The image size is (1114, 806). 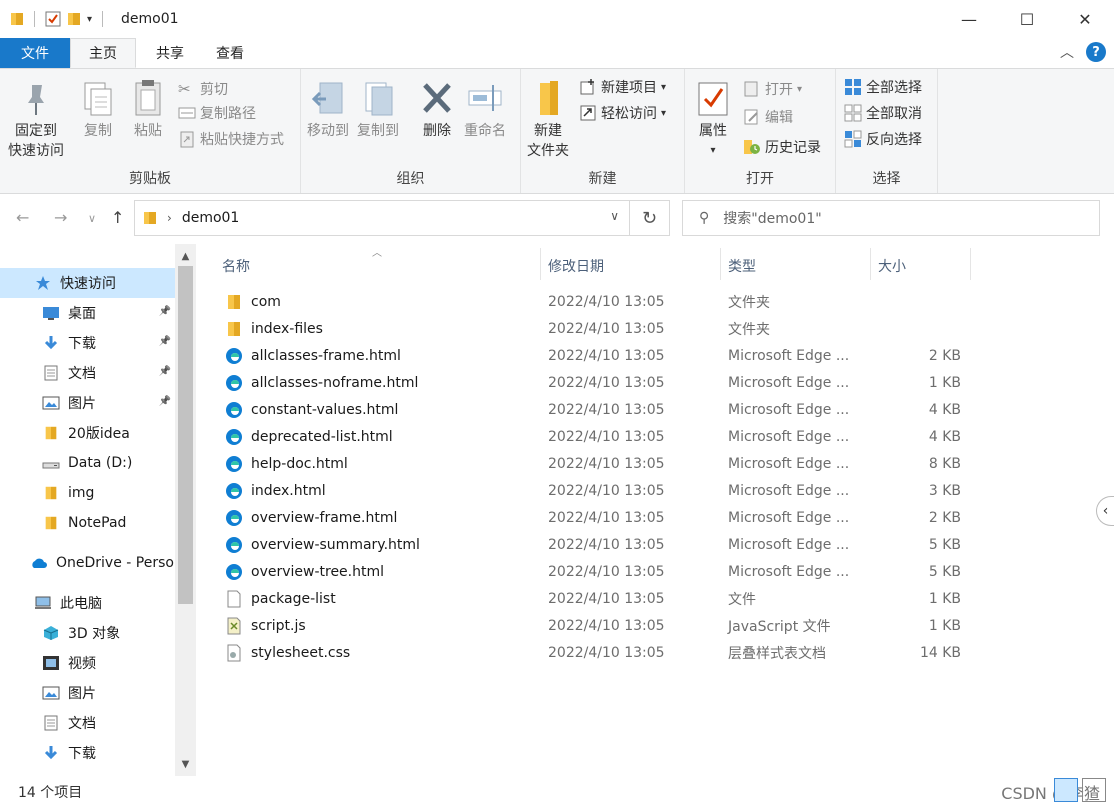 What do you see at coordinates (74, 19) in the screenshot?
I see `new-folder-icon` at bounding box center [74, 19].